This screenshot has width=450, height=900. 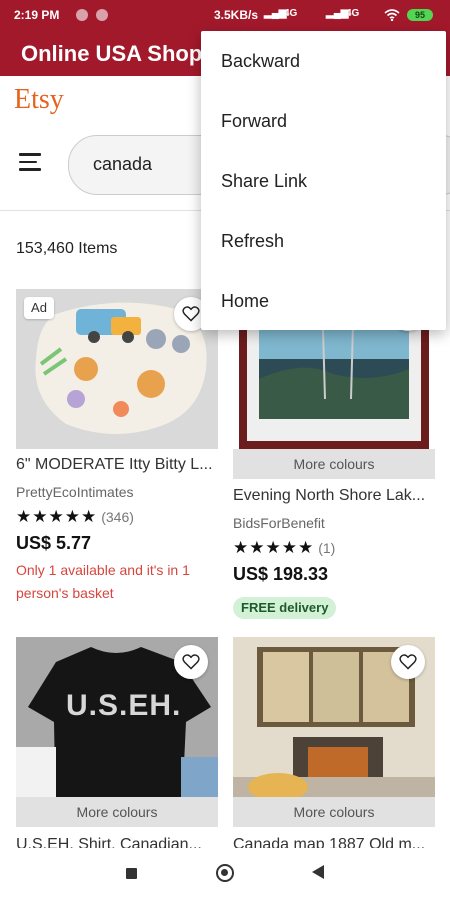 What do you see at coordinates (124, 705) in the screenshot?
I see `shirt-print-text: U.S.EH.` at bounding box center [124, 705].